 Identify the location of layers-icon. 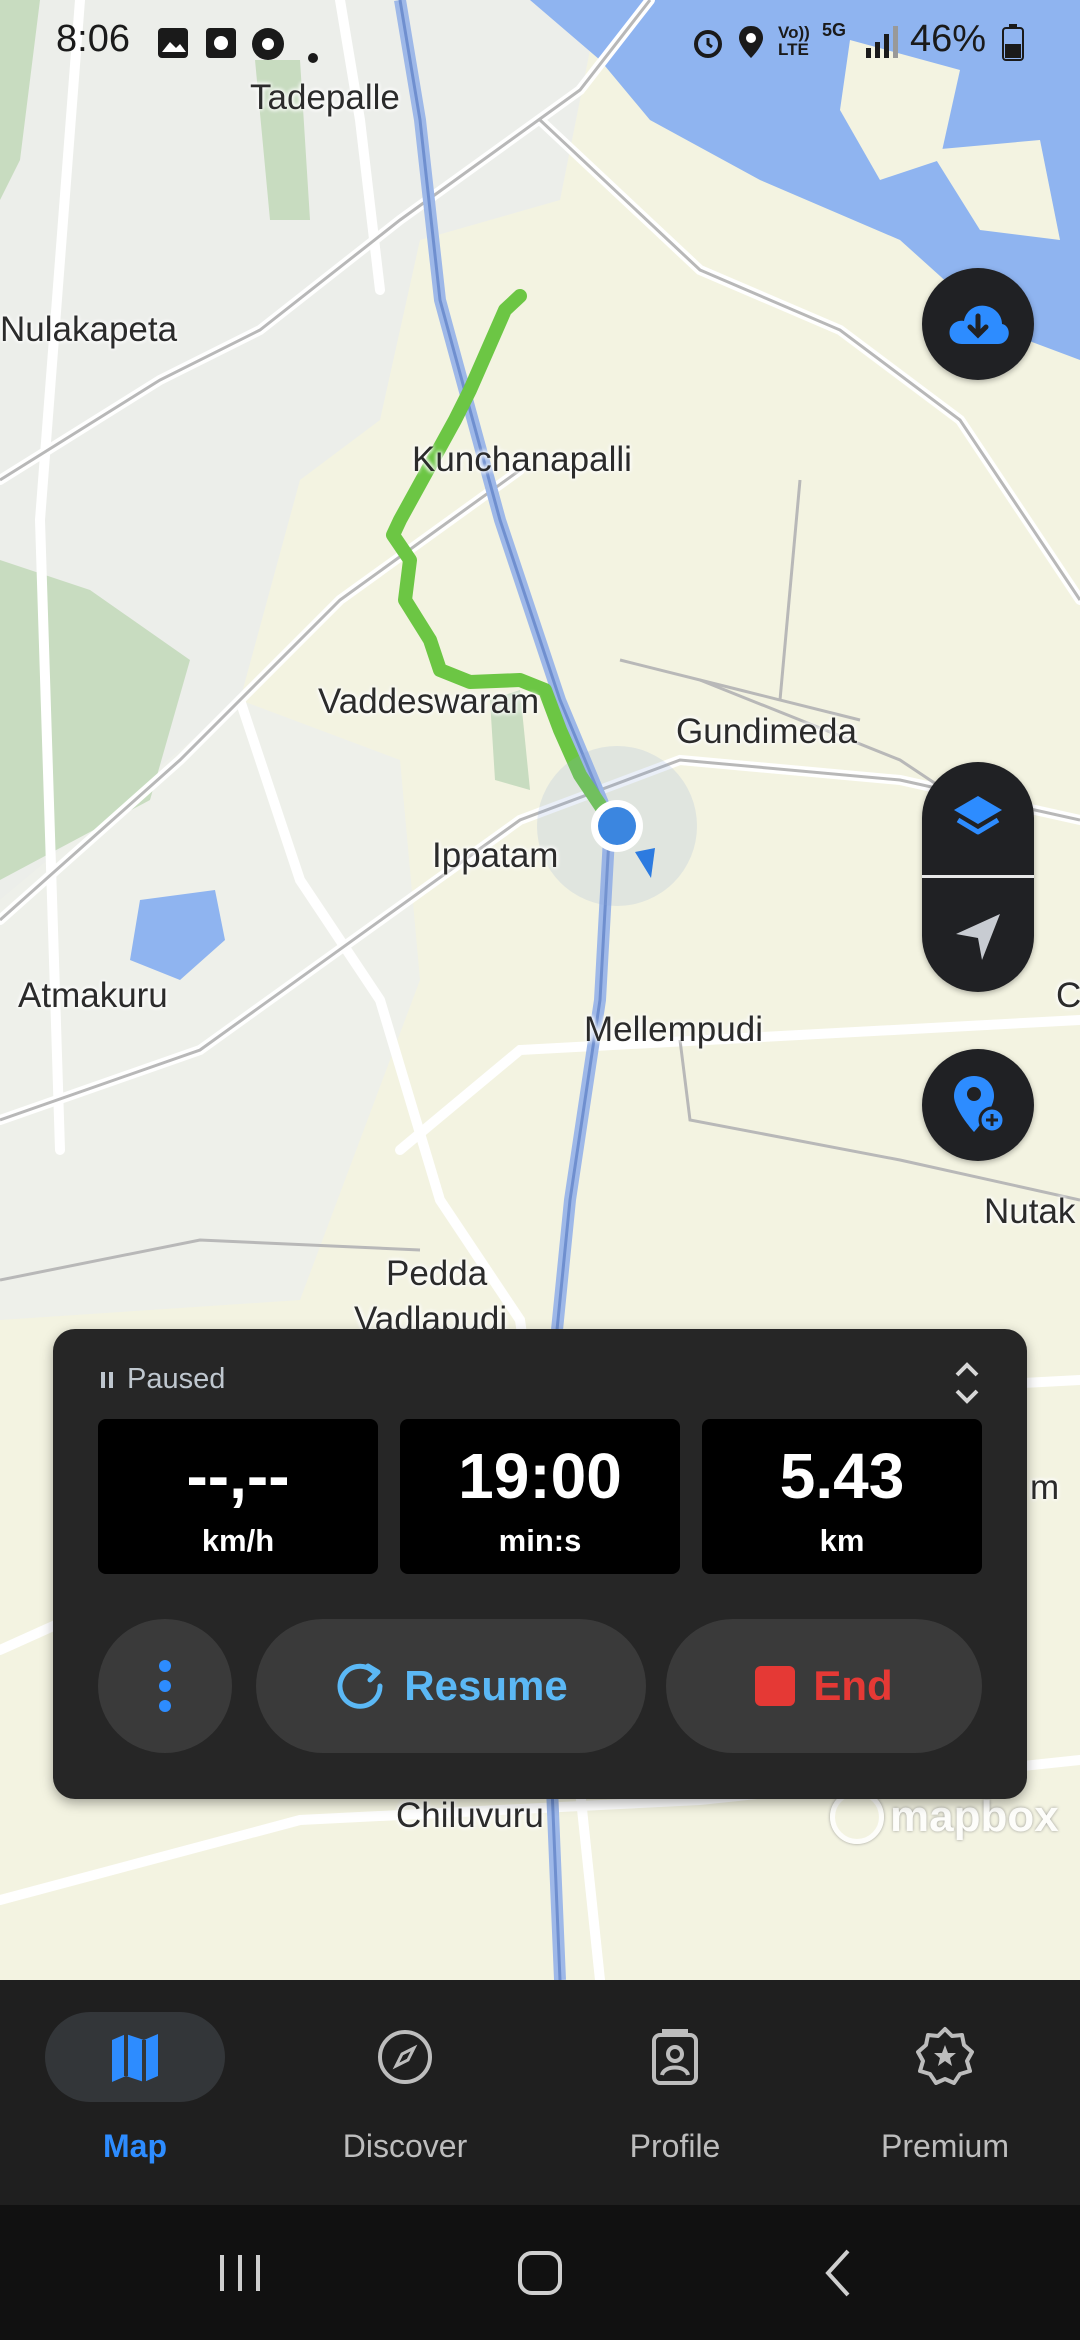
(978, 814).